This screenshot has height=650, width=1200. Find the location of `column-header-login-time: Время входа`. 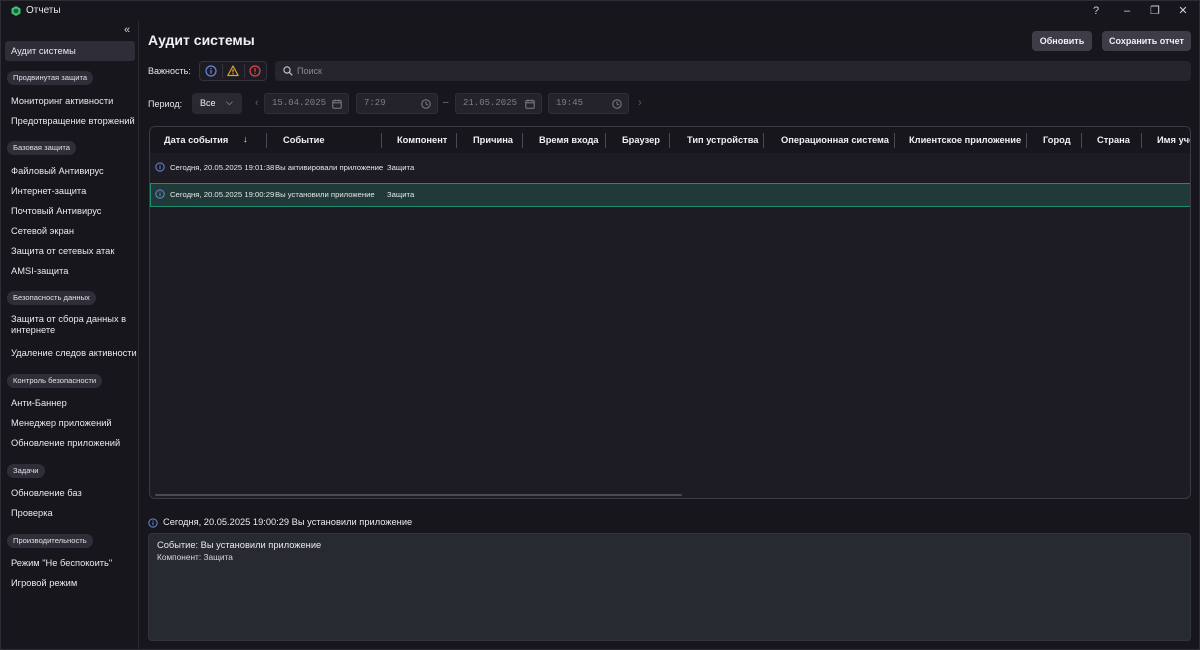

column-header-login-time: Время входа is located at coordinates (569, 140).